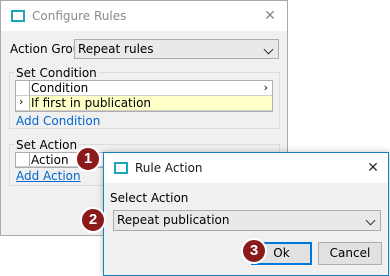  Describe the element at coordinates (247, 220) in the screenshot. I see `select-action-dropdown: Repeat publication` at that location.